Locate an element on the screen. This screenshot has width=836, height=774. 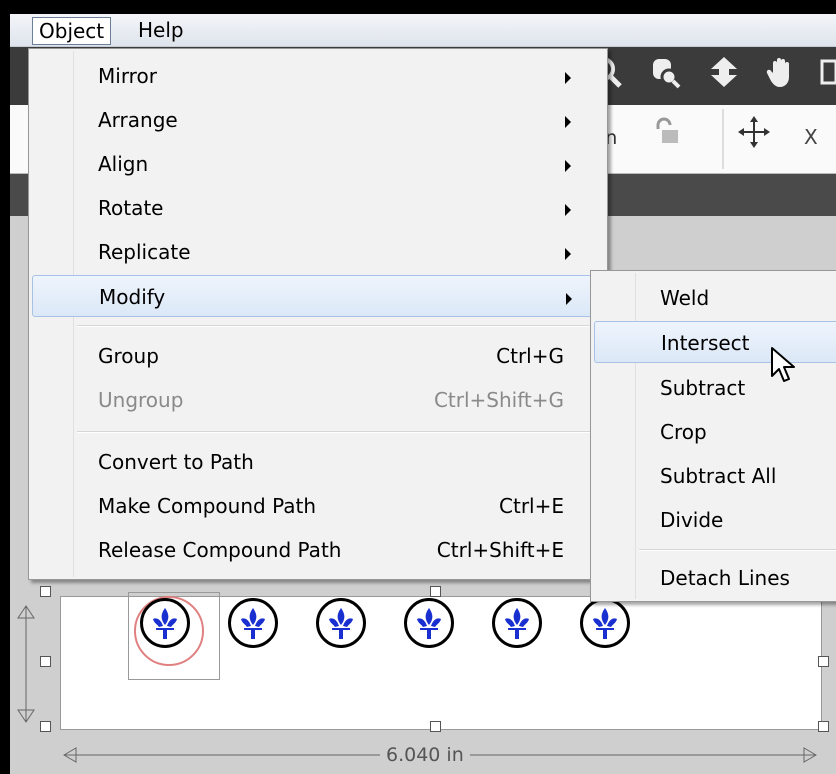
document-icon is located at coordinates (828, 75).